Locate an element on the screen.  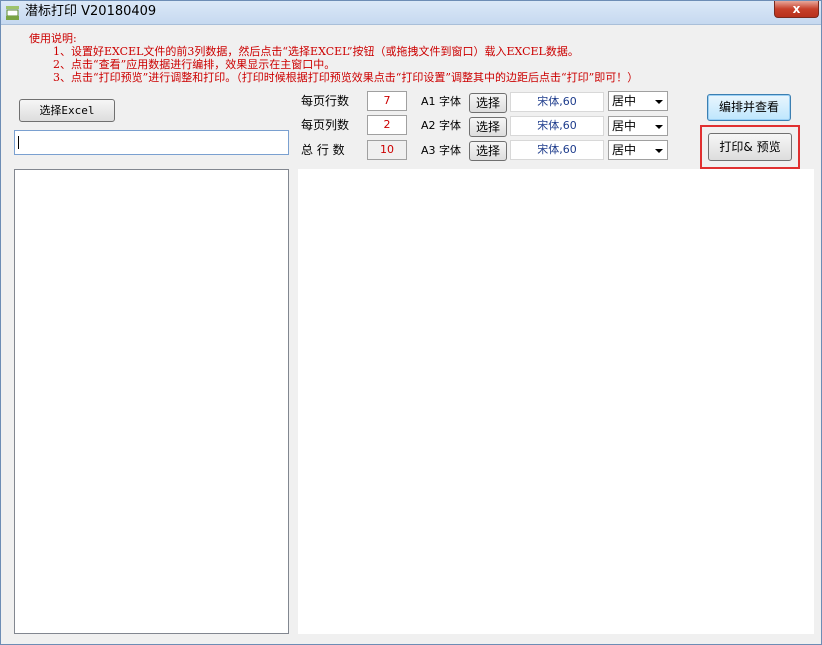
a1-align-select: 居中 is located at coordinates (638, 101).